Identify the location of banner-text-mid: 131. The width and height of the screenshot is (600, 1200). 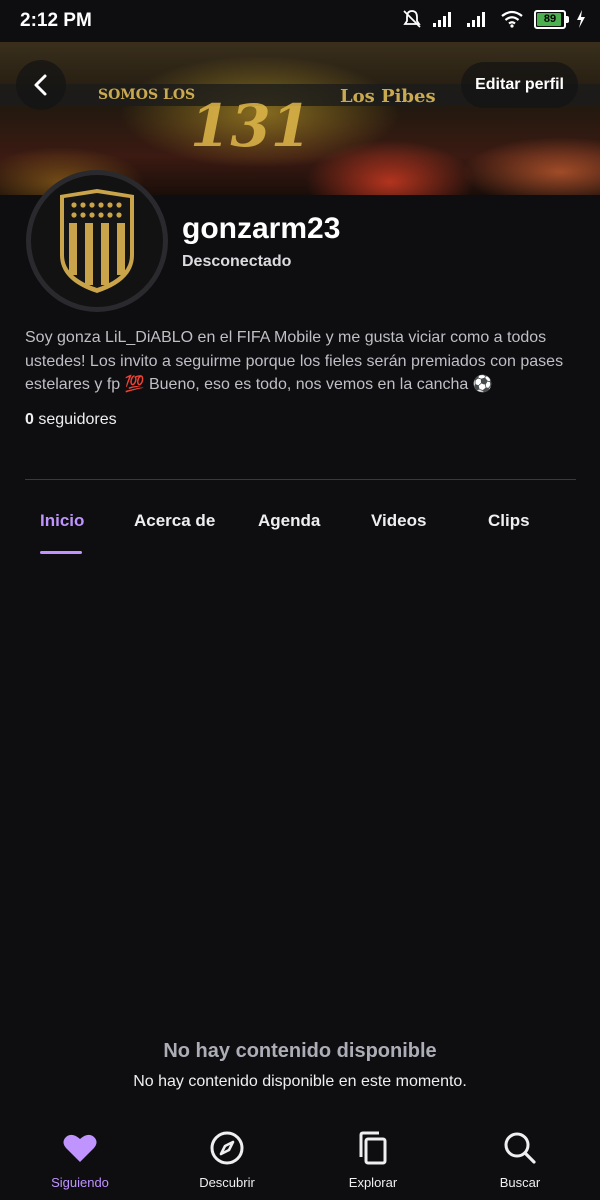
(251, 126).